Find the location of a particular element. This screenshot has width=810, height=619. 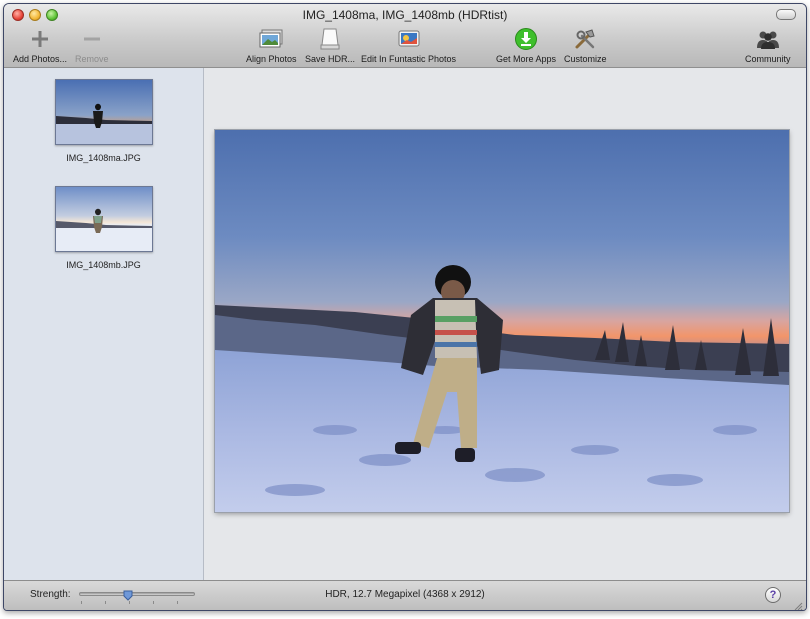

align-photos-button: Align Photos is located at coordinates (271, 46).